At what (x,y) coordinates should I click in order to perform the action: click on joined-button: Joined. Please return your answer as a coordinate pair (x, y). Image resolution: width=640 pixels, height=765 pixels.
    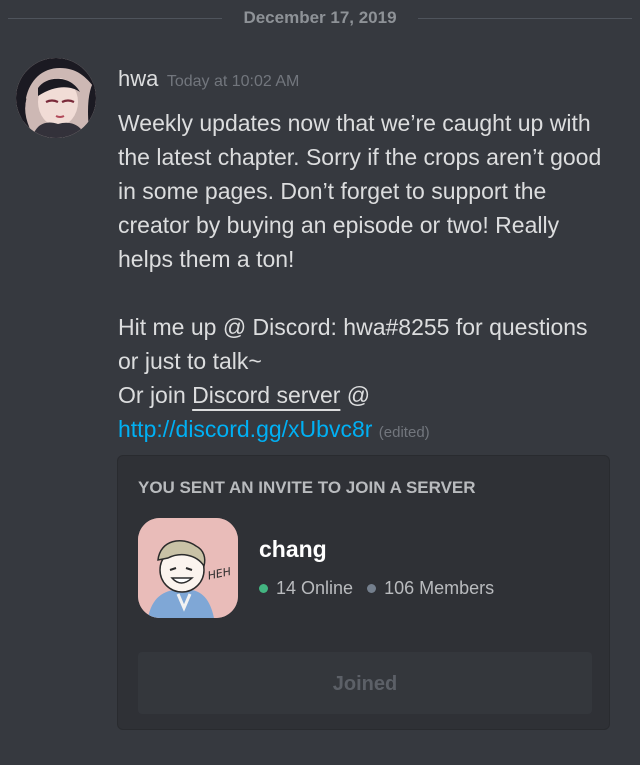
    Looking at the image, I should click on (365, 683).